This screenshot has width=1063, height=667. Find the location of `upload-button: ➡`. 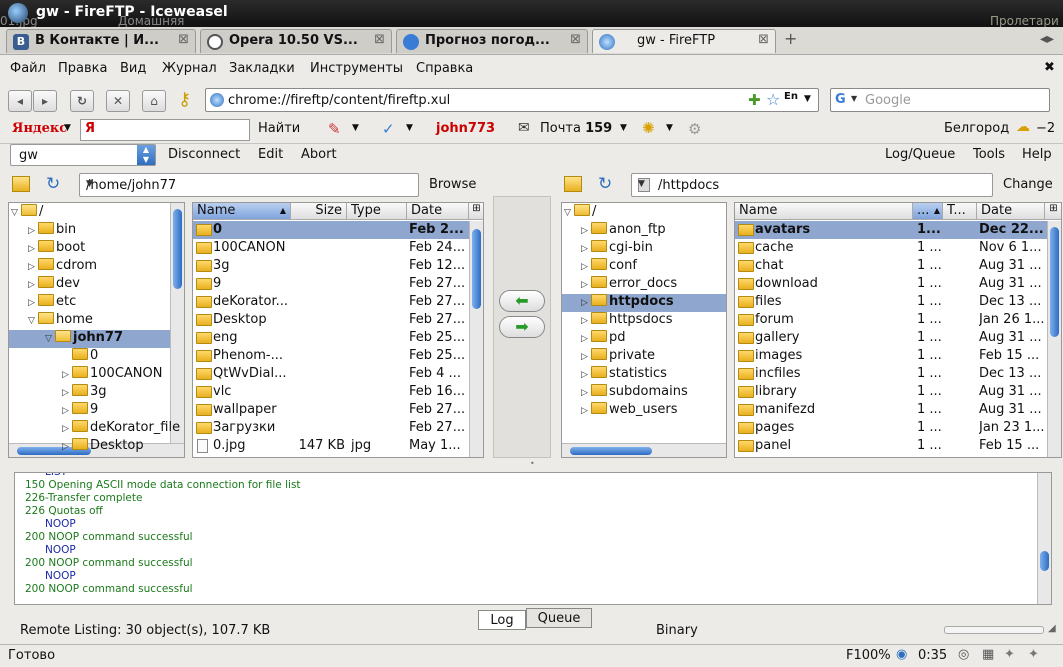

upload-button: ➡ is located at coordinates (522, 327).